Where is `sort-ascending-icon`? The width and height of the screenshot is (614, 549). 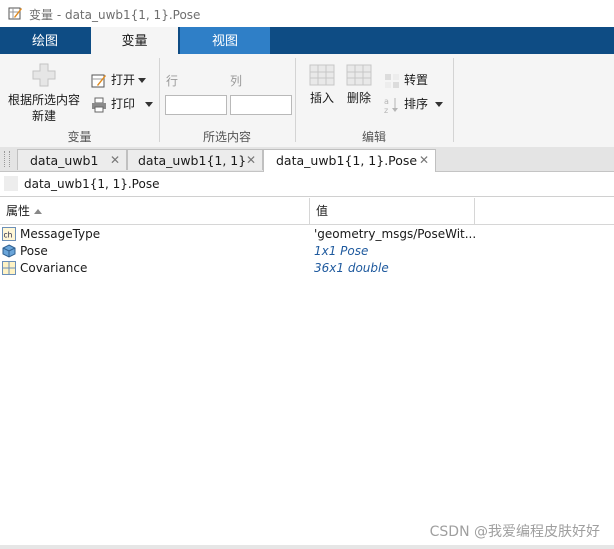
sort-ascending-icon is located at coordinates (38, 211).